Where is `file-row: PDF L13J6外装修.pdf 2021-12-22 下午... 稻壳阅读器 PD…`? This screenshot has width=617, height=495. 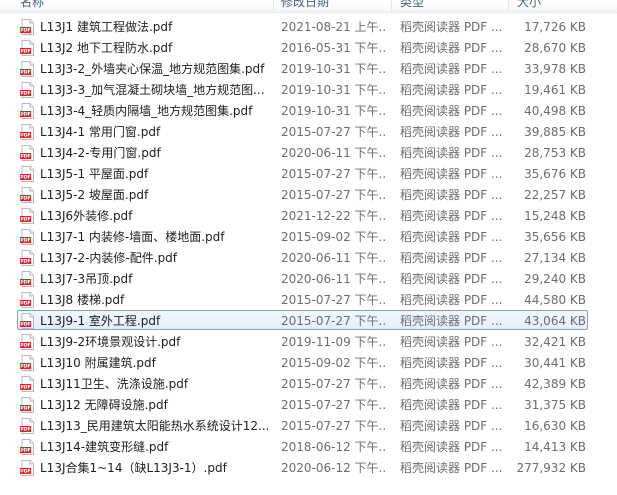
file-row: PDF L13J6外装修.pdf 2021-12-22 下午... 稻壳阅读器 PD… is located at coordinates (308, 216).